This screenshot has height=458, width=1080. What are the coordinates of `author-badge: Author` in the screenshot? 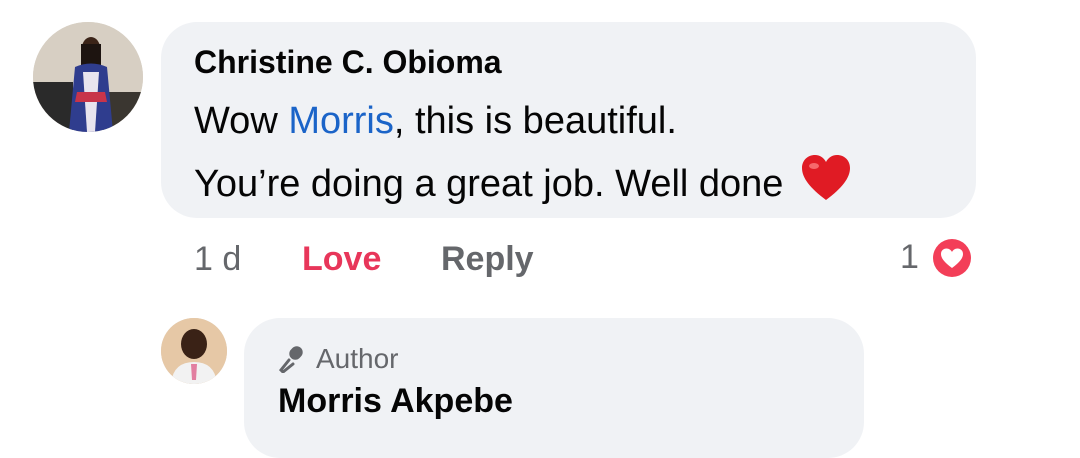 It's located at (338, 359).